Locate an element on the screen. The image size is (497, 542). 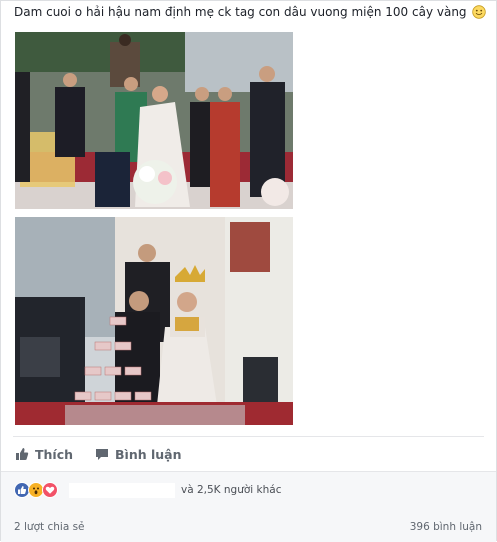
thumbs-up-icon is located at coordinates (22, 454).